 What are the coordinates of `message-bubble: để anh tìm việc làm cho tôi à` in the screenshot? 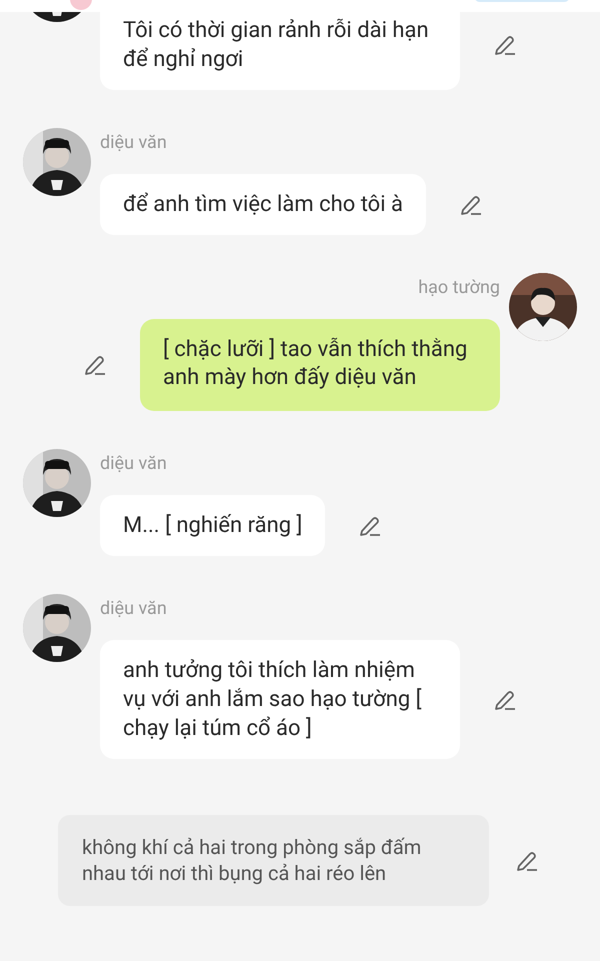 It's located at (263, 204).